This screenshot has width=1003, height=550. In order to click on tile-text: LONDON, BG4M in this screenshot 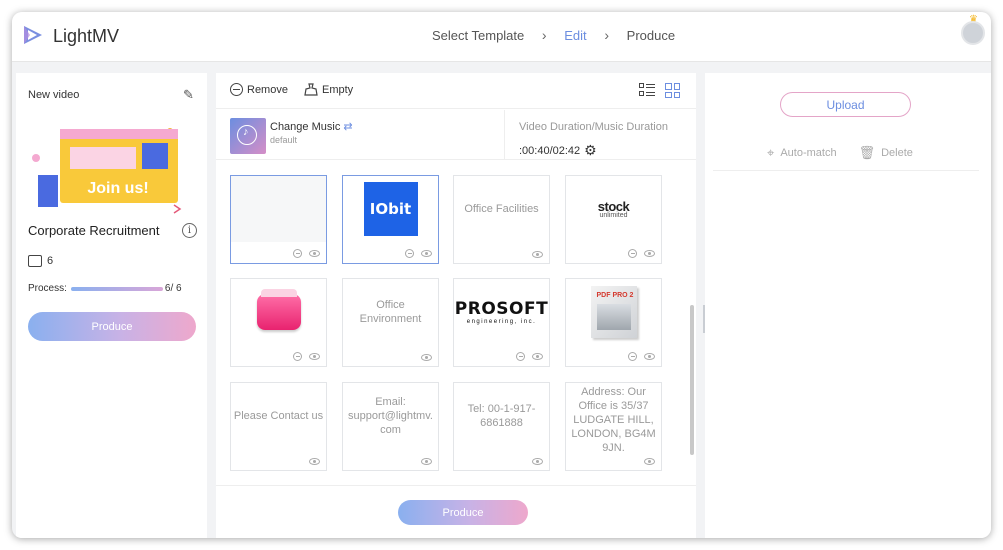, I will do `click(613, 433)`.